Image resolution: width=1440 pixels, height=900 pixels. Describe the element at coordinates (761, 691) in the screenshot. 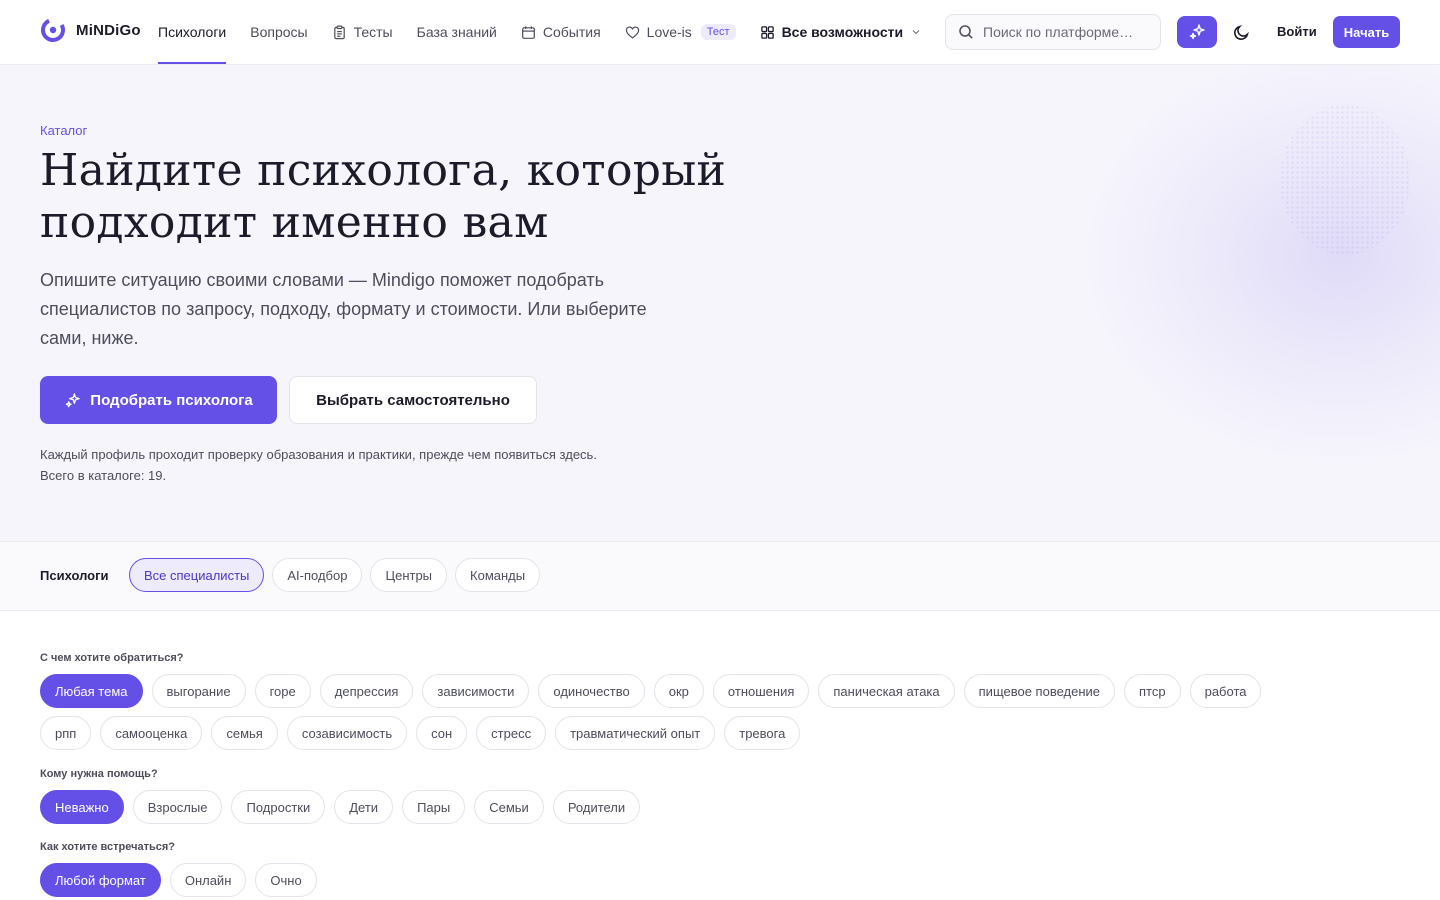

I see `topic-chip: отношения` at that location.